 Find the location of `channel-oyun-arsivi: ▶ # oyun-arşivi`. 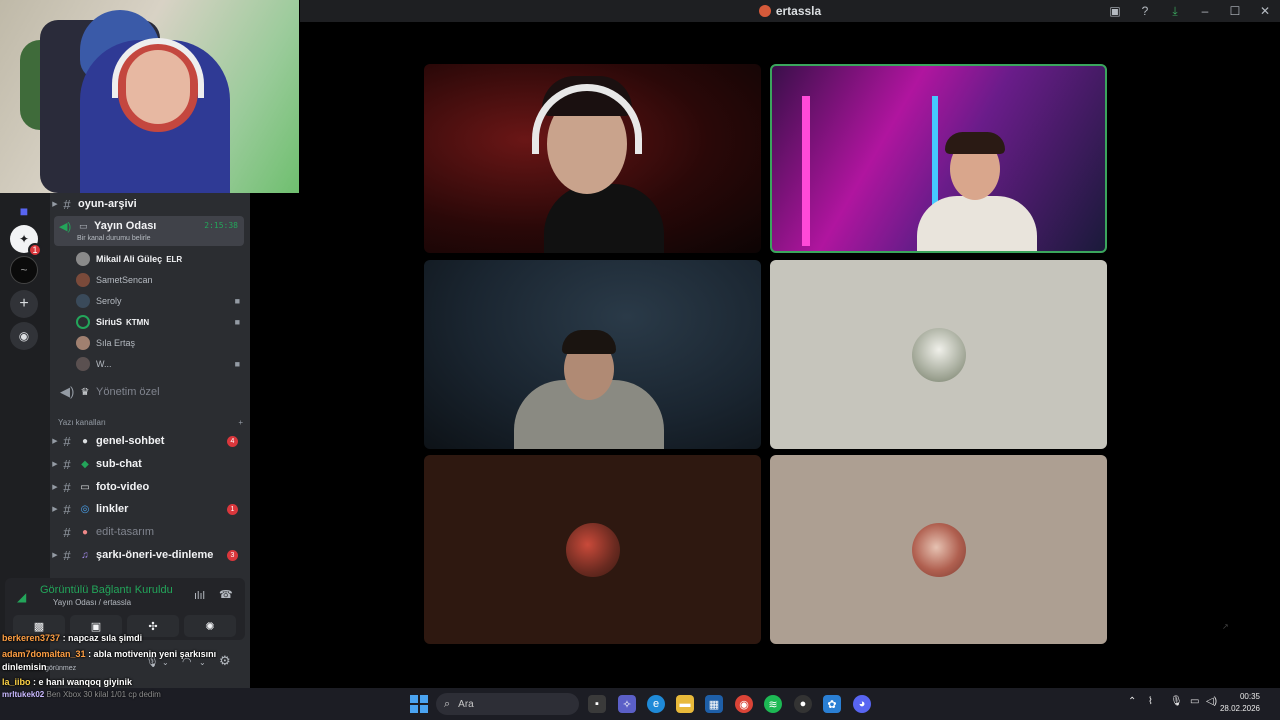

channel-oyun-arsivi: ▶ # oyun-arşivi is located at coordinates (150, 204).